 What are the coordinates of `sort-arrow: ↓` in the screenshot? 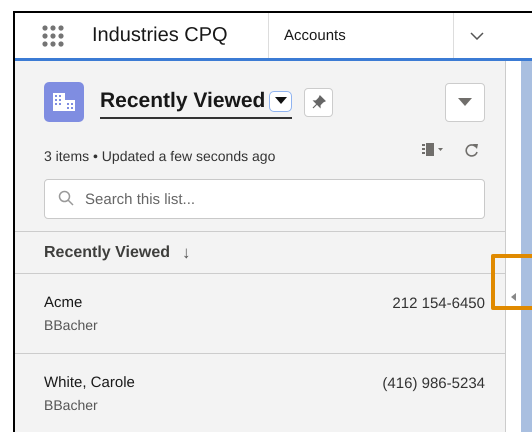 It's located at (186, 252).